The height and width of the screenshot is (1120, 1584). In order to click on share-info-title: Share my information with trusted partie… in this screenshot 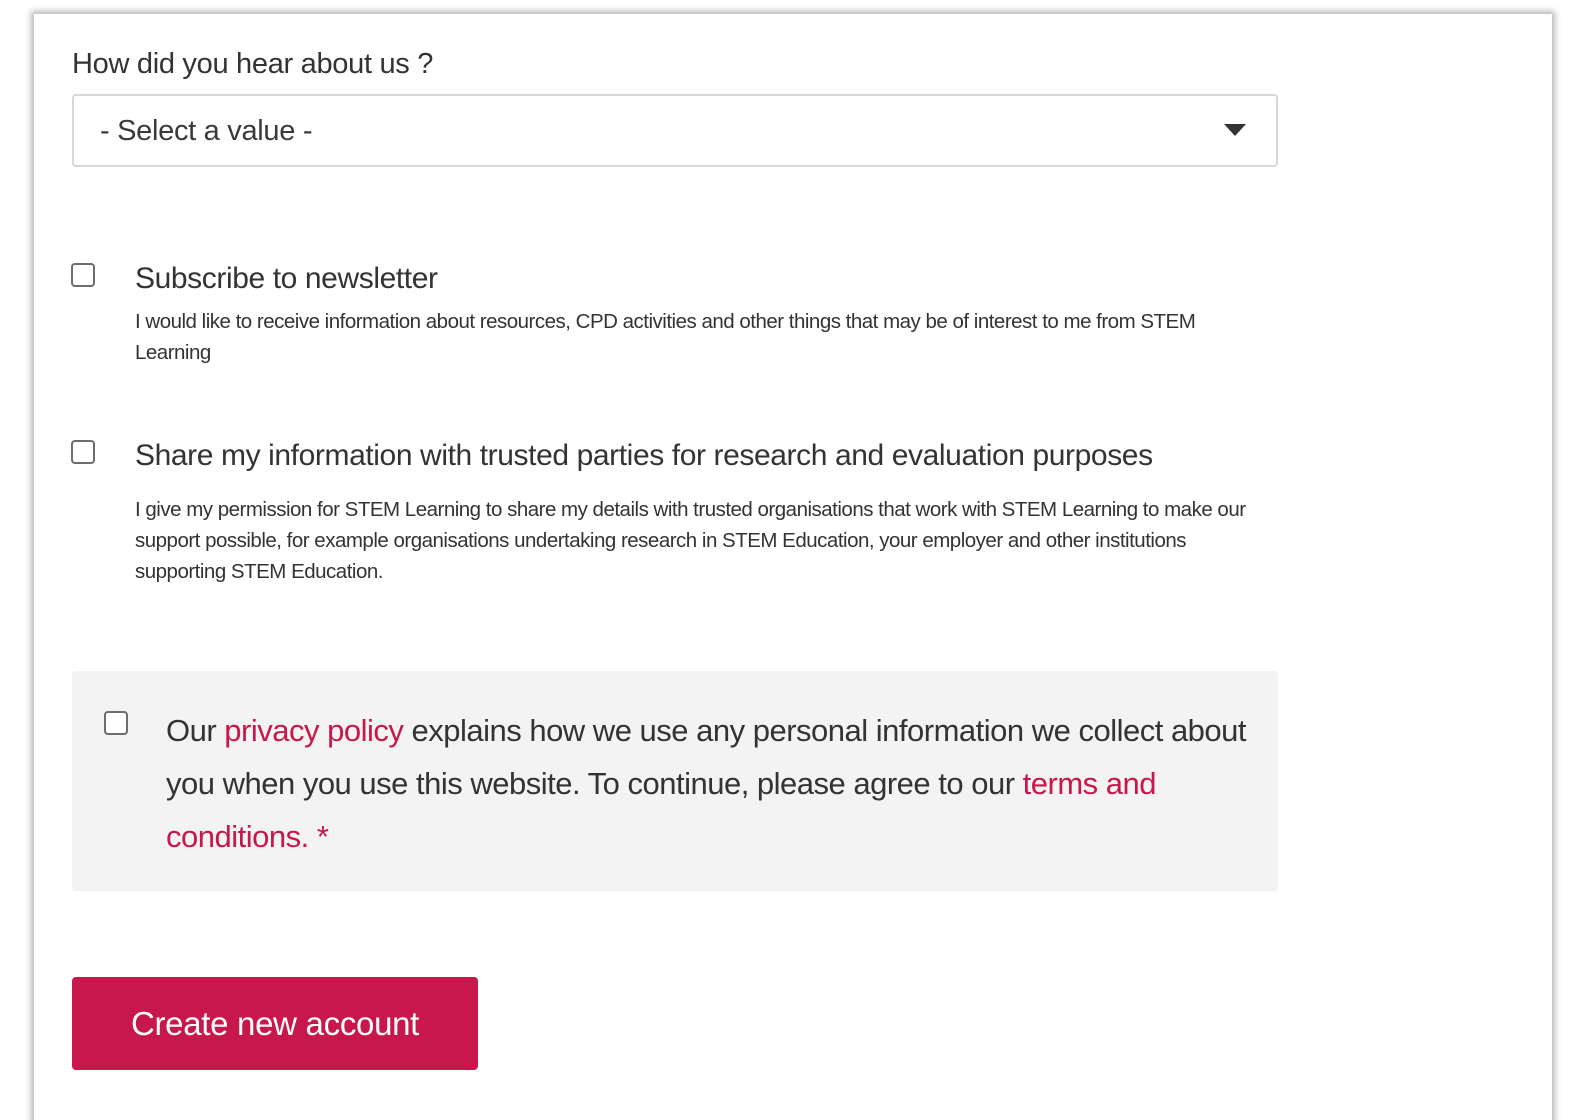, I will do `click(644, 455)`.